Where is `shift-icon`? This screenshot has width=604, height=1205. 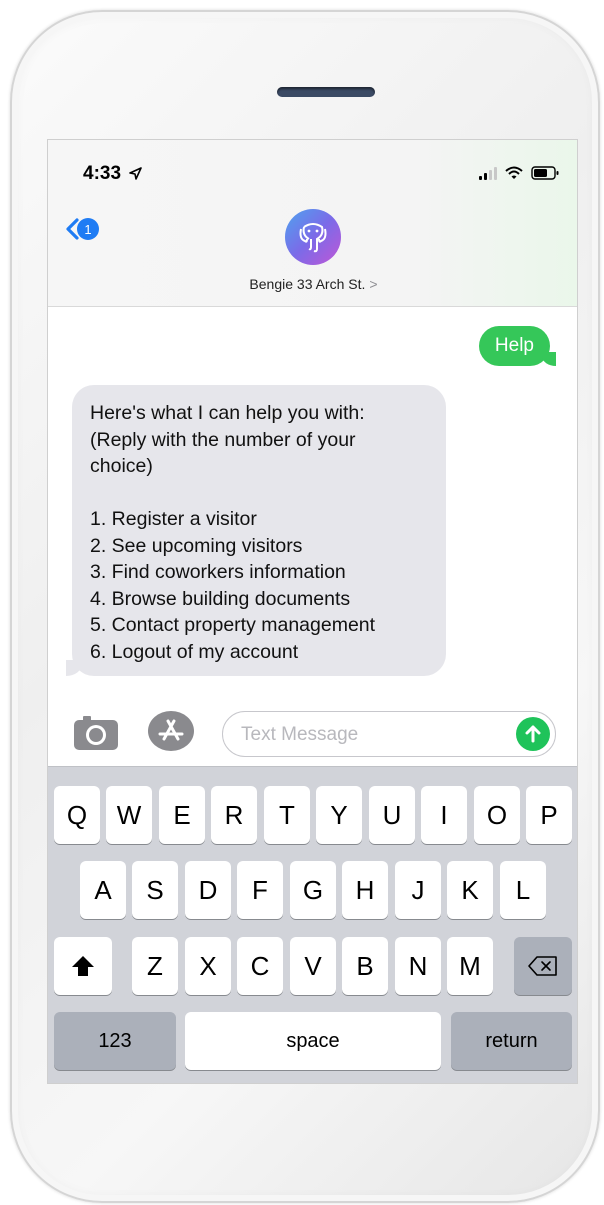 shift-icon is located at coordinates (83, 966).